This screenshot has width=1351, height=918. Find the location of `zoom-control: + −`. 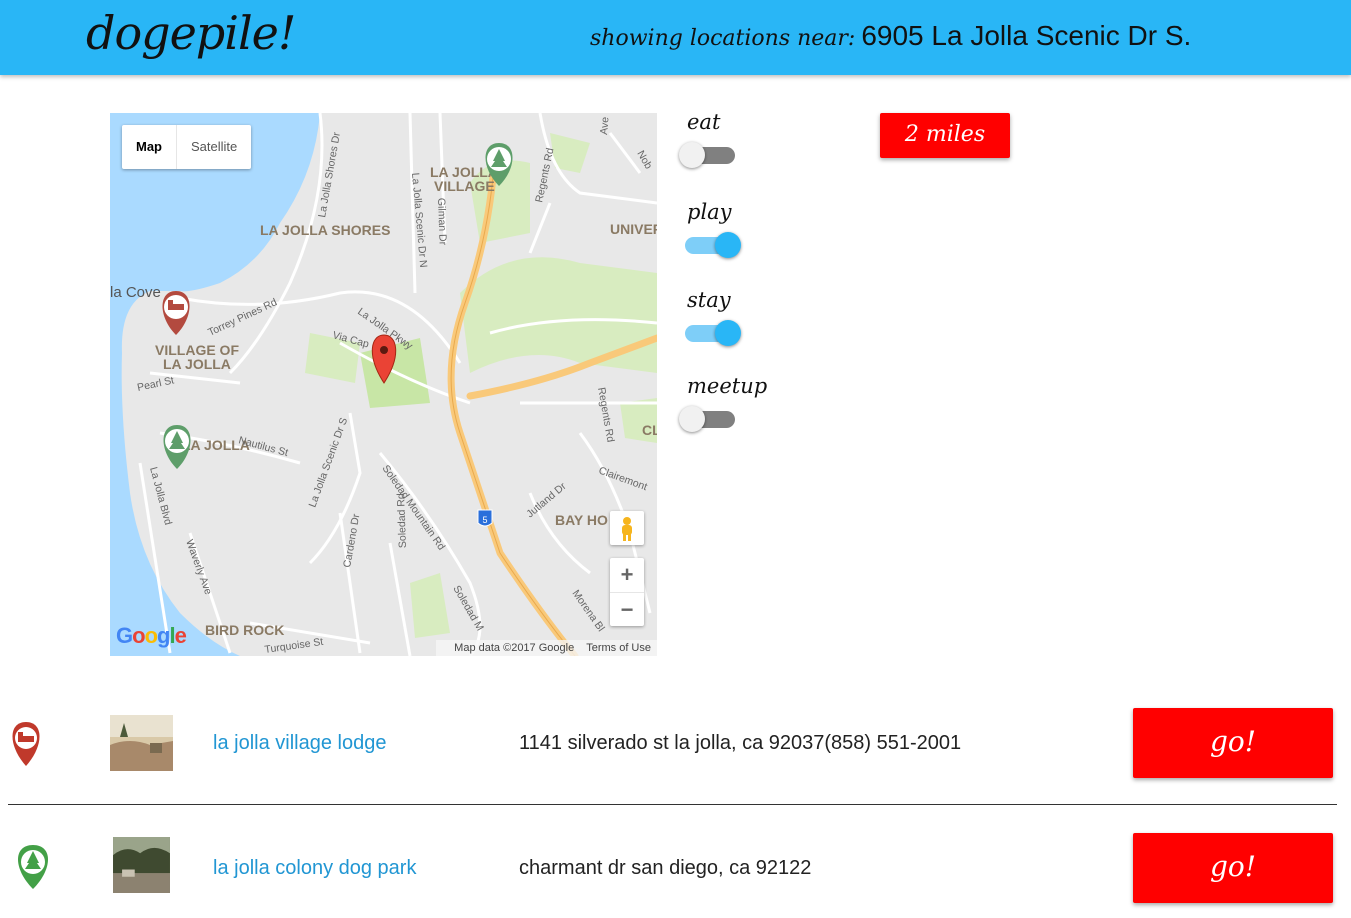

zoom-control: + − is located at coordinates (627, 592).